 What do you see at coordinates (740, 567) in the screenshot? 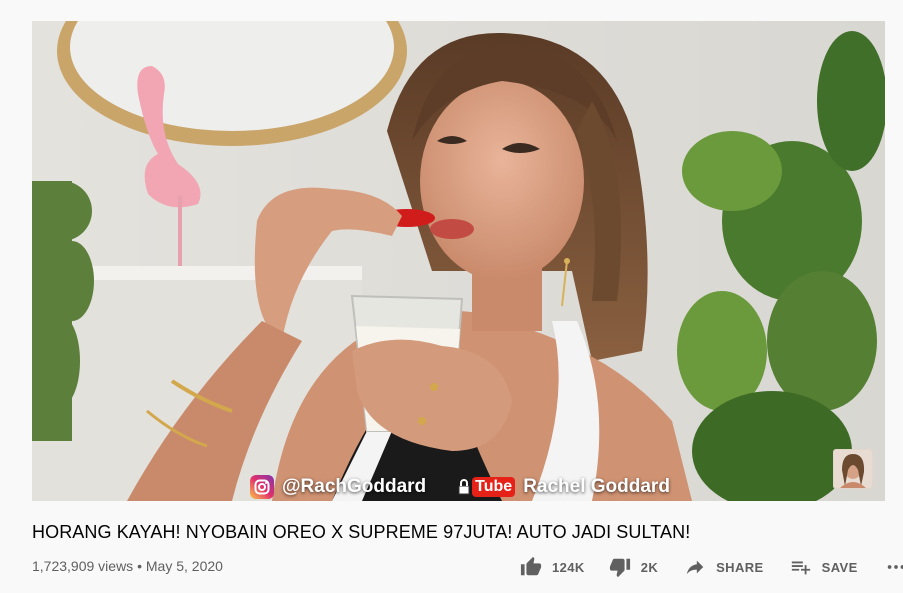
I see `share-label: SHARE` at bounding box center [740, 567].